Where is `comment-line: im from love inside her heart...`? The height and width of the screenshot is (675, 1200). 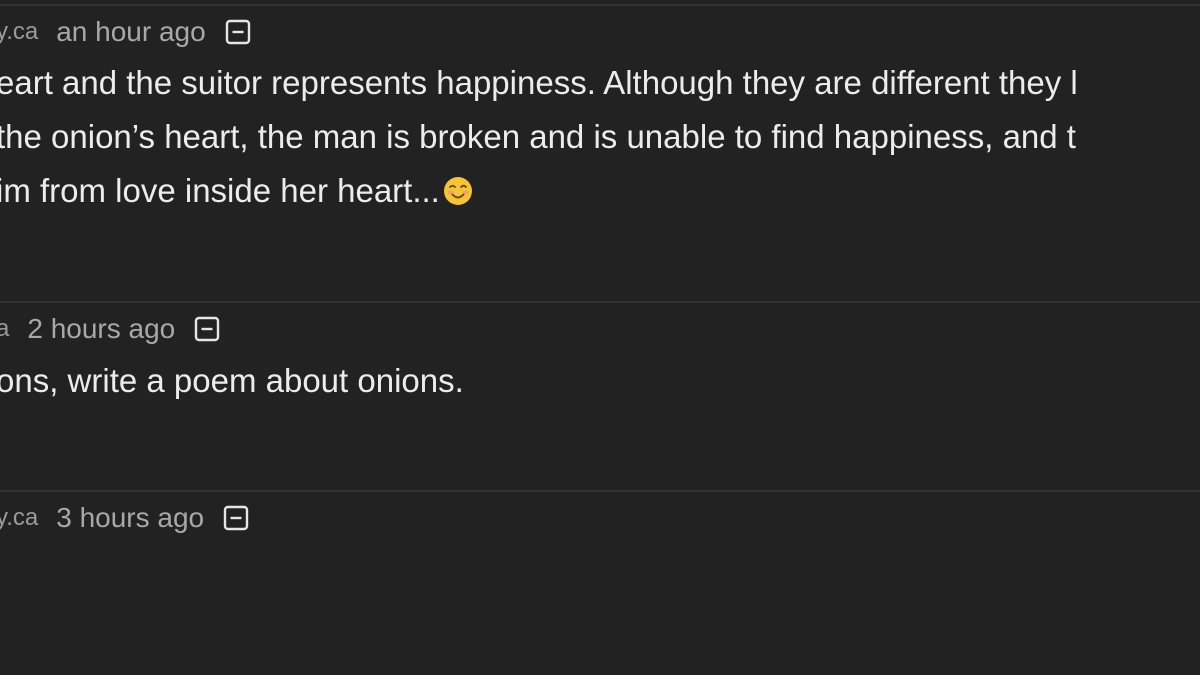
comment-line: im from love inside her heart... is located at coordinates (539, 191).